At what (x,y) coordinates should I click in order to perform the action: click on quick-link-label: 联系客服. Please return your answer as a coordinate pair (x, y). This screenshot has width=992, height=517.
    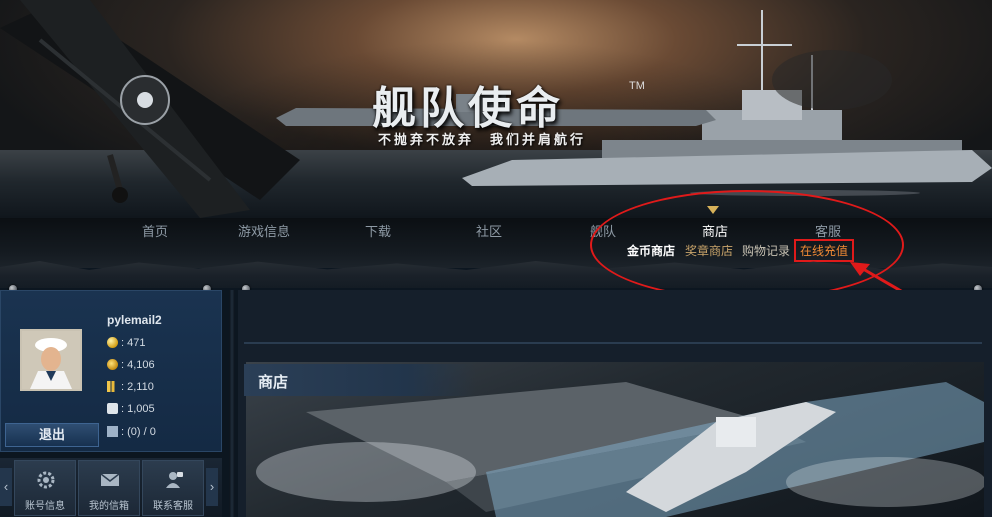
    Looking at the image, I should click on (173, 506).